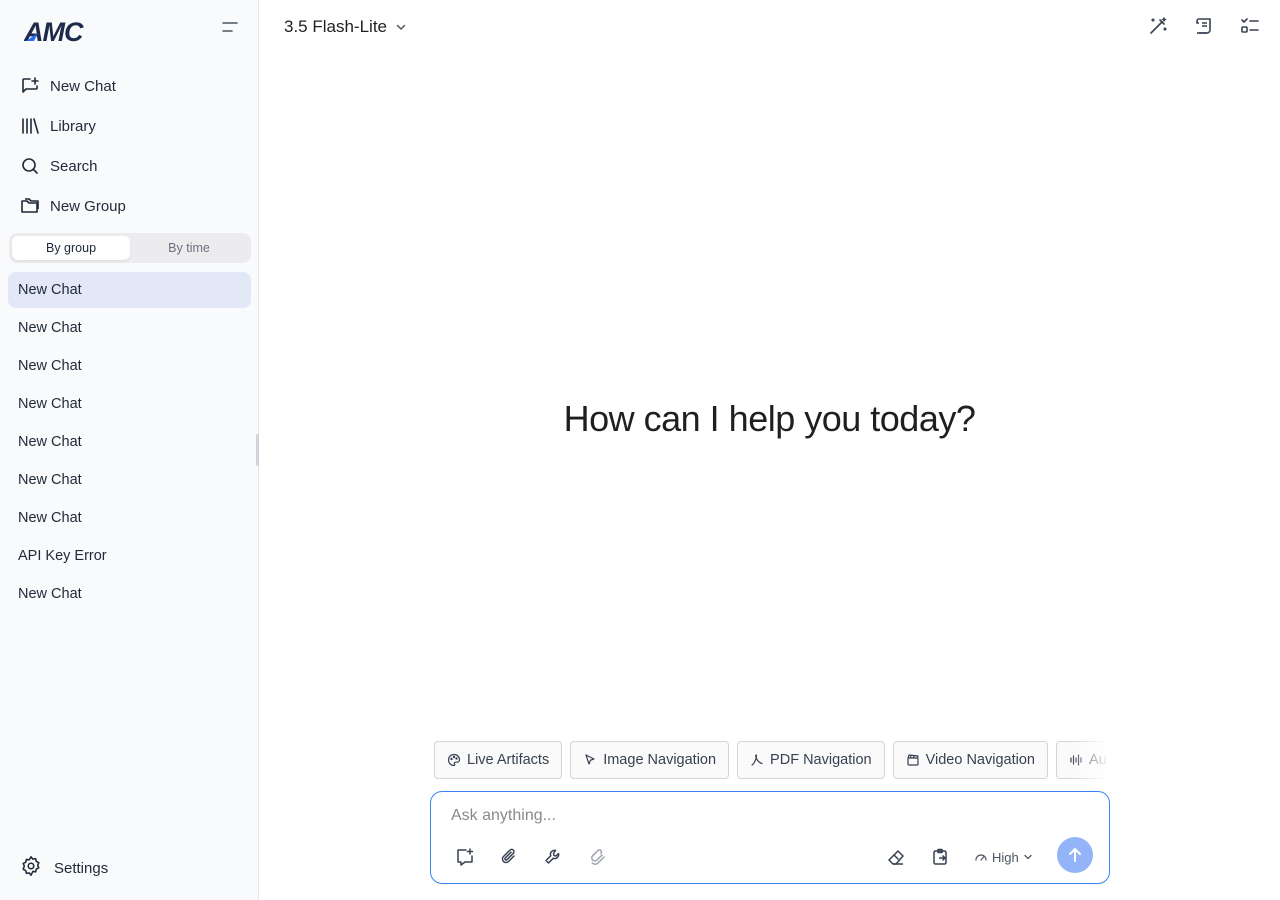  I want to click on attach-file-button, so click(509, 857).